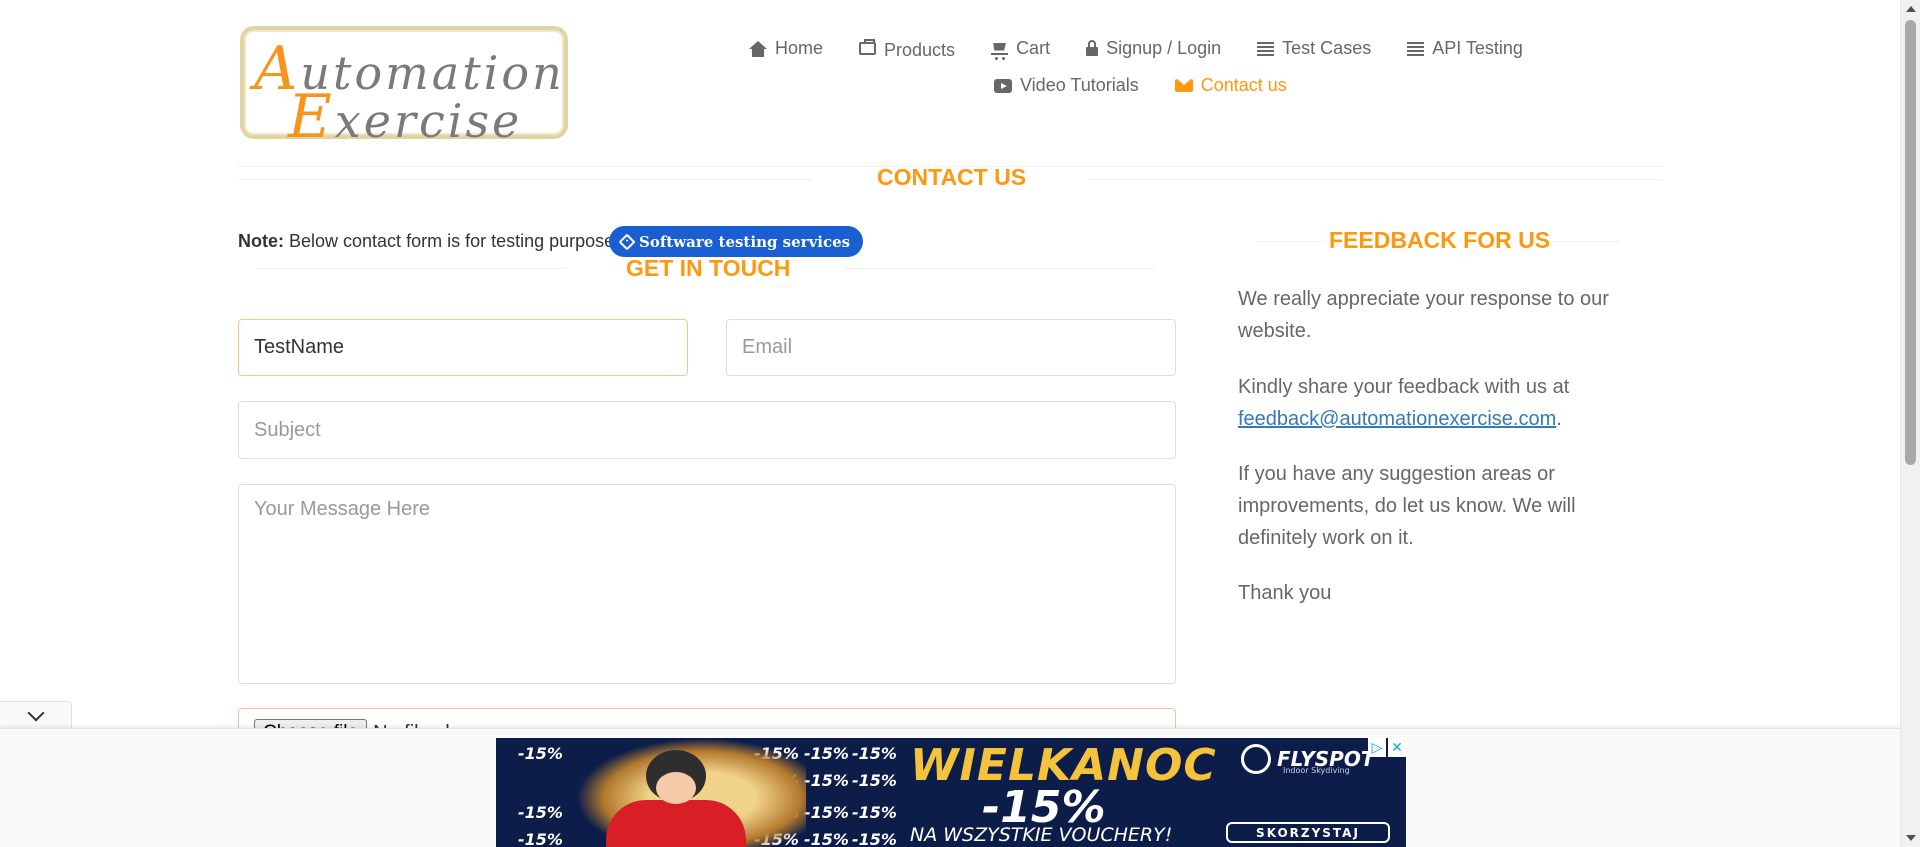  Describe the element at coordinates (708, 268) in the screenshot. I see `get-in-touch-title: Get In Touch` at that location.